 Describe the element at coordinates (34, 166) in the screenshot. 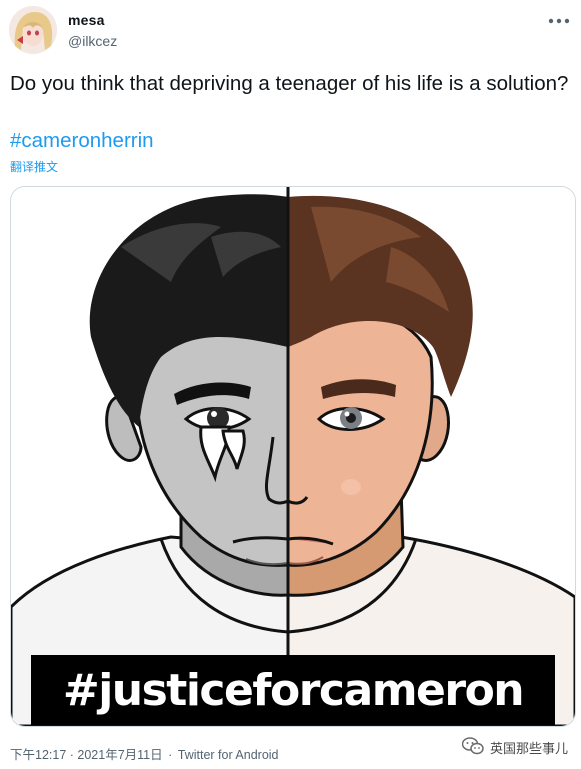

I see `translate-tweet-link: 翻译推文` at that location.